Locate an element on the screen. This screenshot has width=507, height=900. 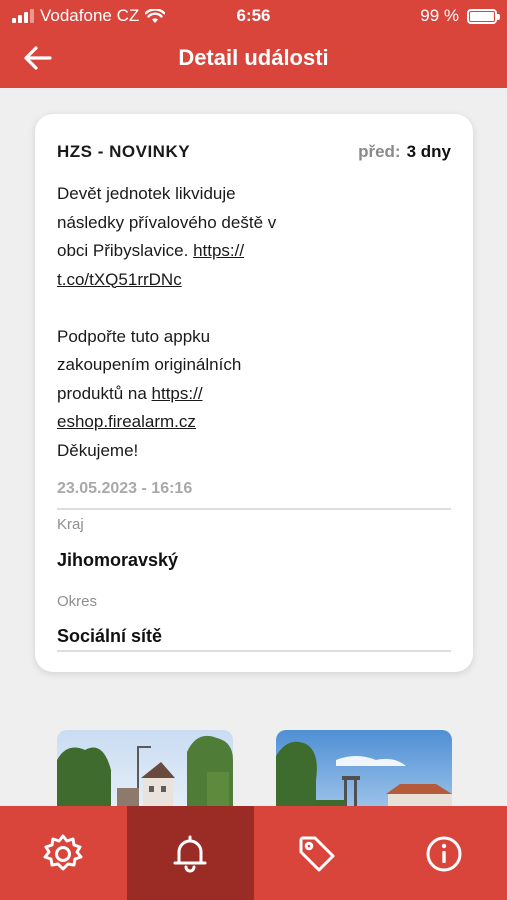
status-right: 99 % is located at coordinates (460, 16).